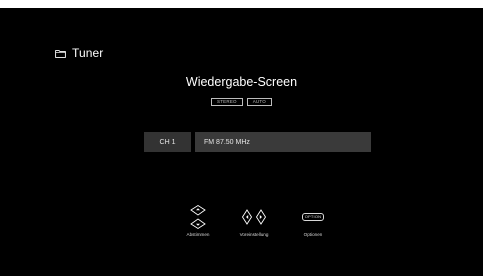 Image resolution: width=483 pixels, height=278 pixels. What do you see at coordinates (283, 142) in the screenshot?
I see `frequency-display: FM 87.50 MHz` at bounding box center [283, 142].